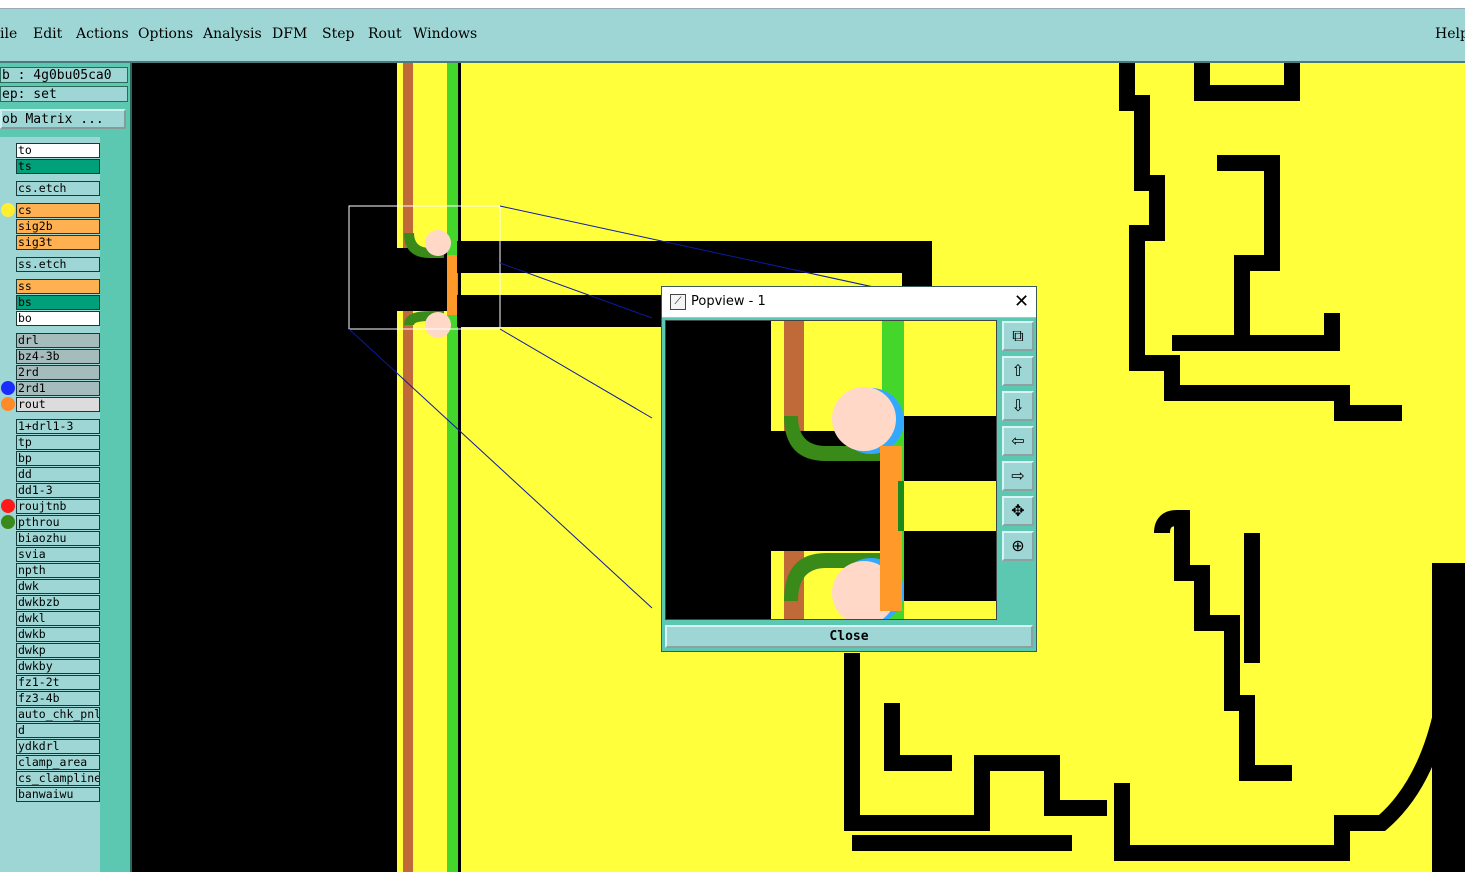 The width and height of the screenshot is (1465, 872). Describe the element at coordinates (58, 356) in the screenshot. I see `layer-bz4-3b: bz4-3b` at that location.